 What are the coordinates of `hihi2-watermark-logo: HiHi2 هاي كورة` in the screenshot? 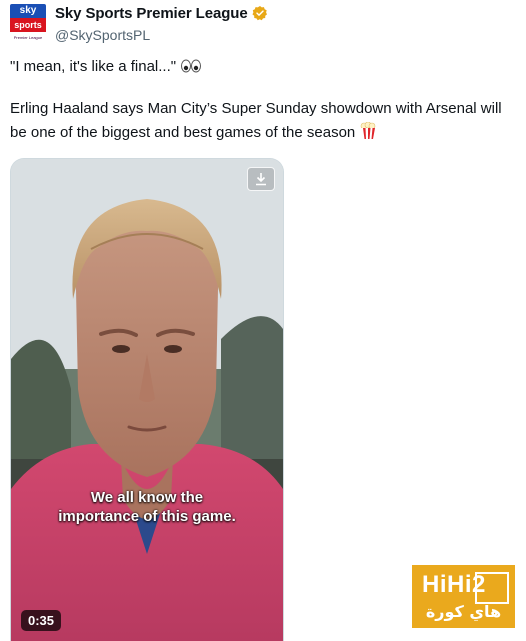 It's located at (463, 596).